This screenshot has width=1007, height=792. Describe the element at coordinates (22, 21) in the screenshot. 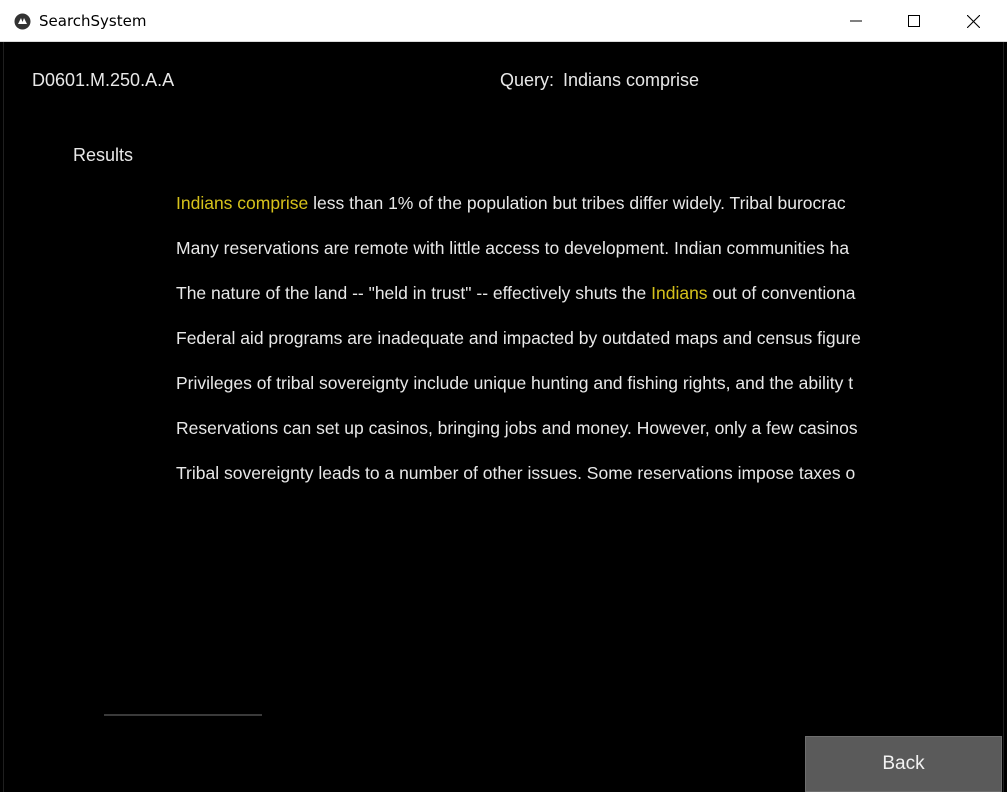

I see `kivy-logo-icon` at that location.